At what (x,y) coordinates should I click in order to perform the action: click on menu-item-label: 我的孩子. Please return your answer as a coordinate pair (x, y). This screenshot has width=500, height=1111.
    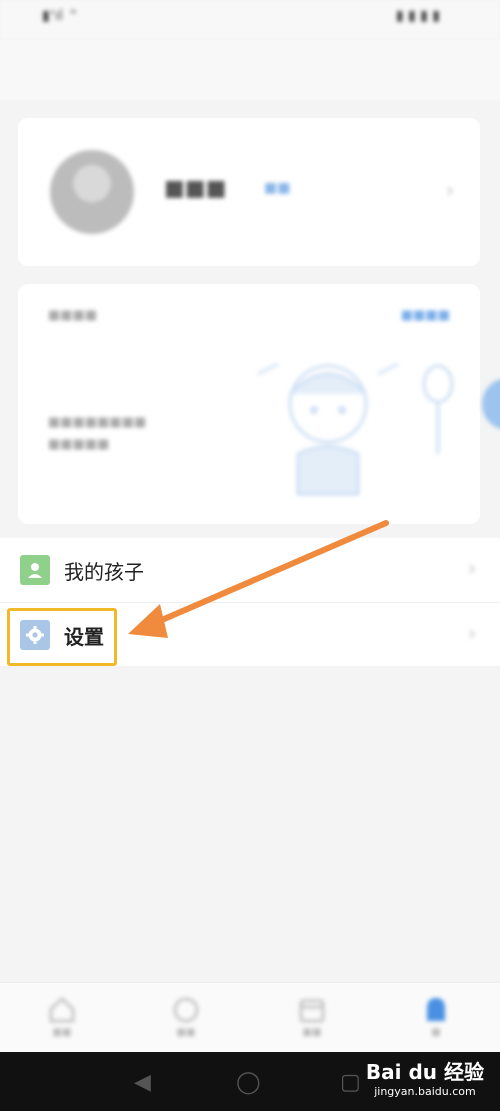
    Looking at the image, I should click on (104, 572).